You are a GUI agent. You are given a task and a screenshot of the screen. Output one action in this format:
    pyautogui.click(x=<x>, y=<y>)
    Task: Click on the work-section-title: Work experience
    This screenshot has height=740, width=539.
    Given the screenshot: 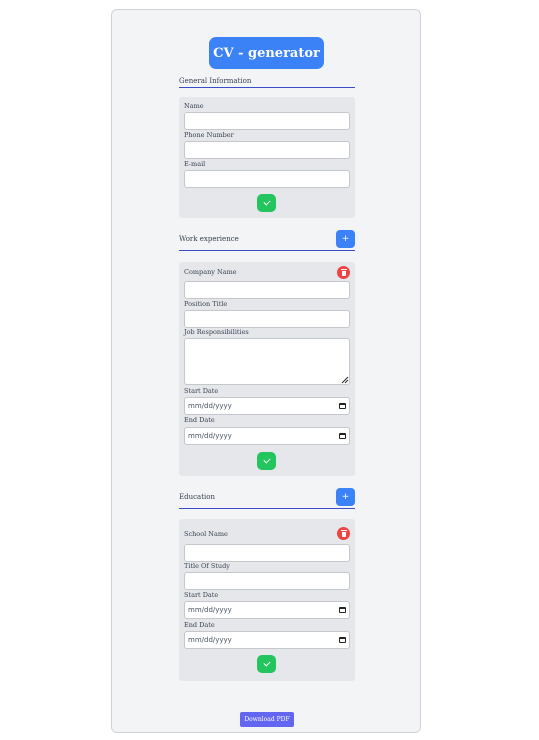 What is the action you would take?
    pyautogui.click(x=209, y=239)
    